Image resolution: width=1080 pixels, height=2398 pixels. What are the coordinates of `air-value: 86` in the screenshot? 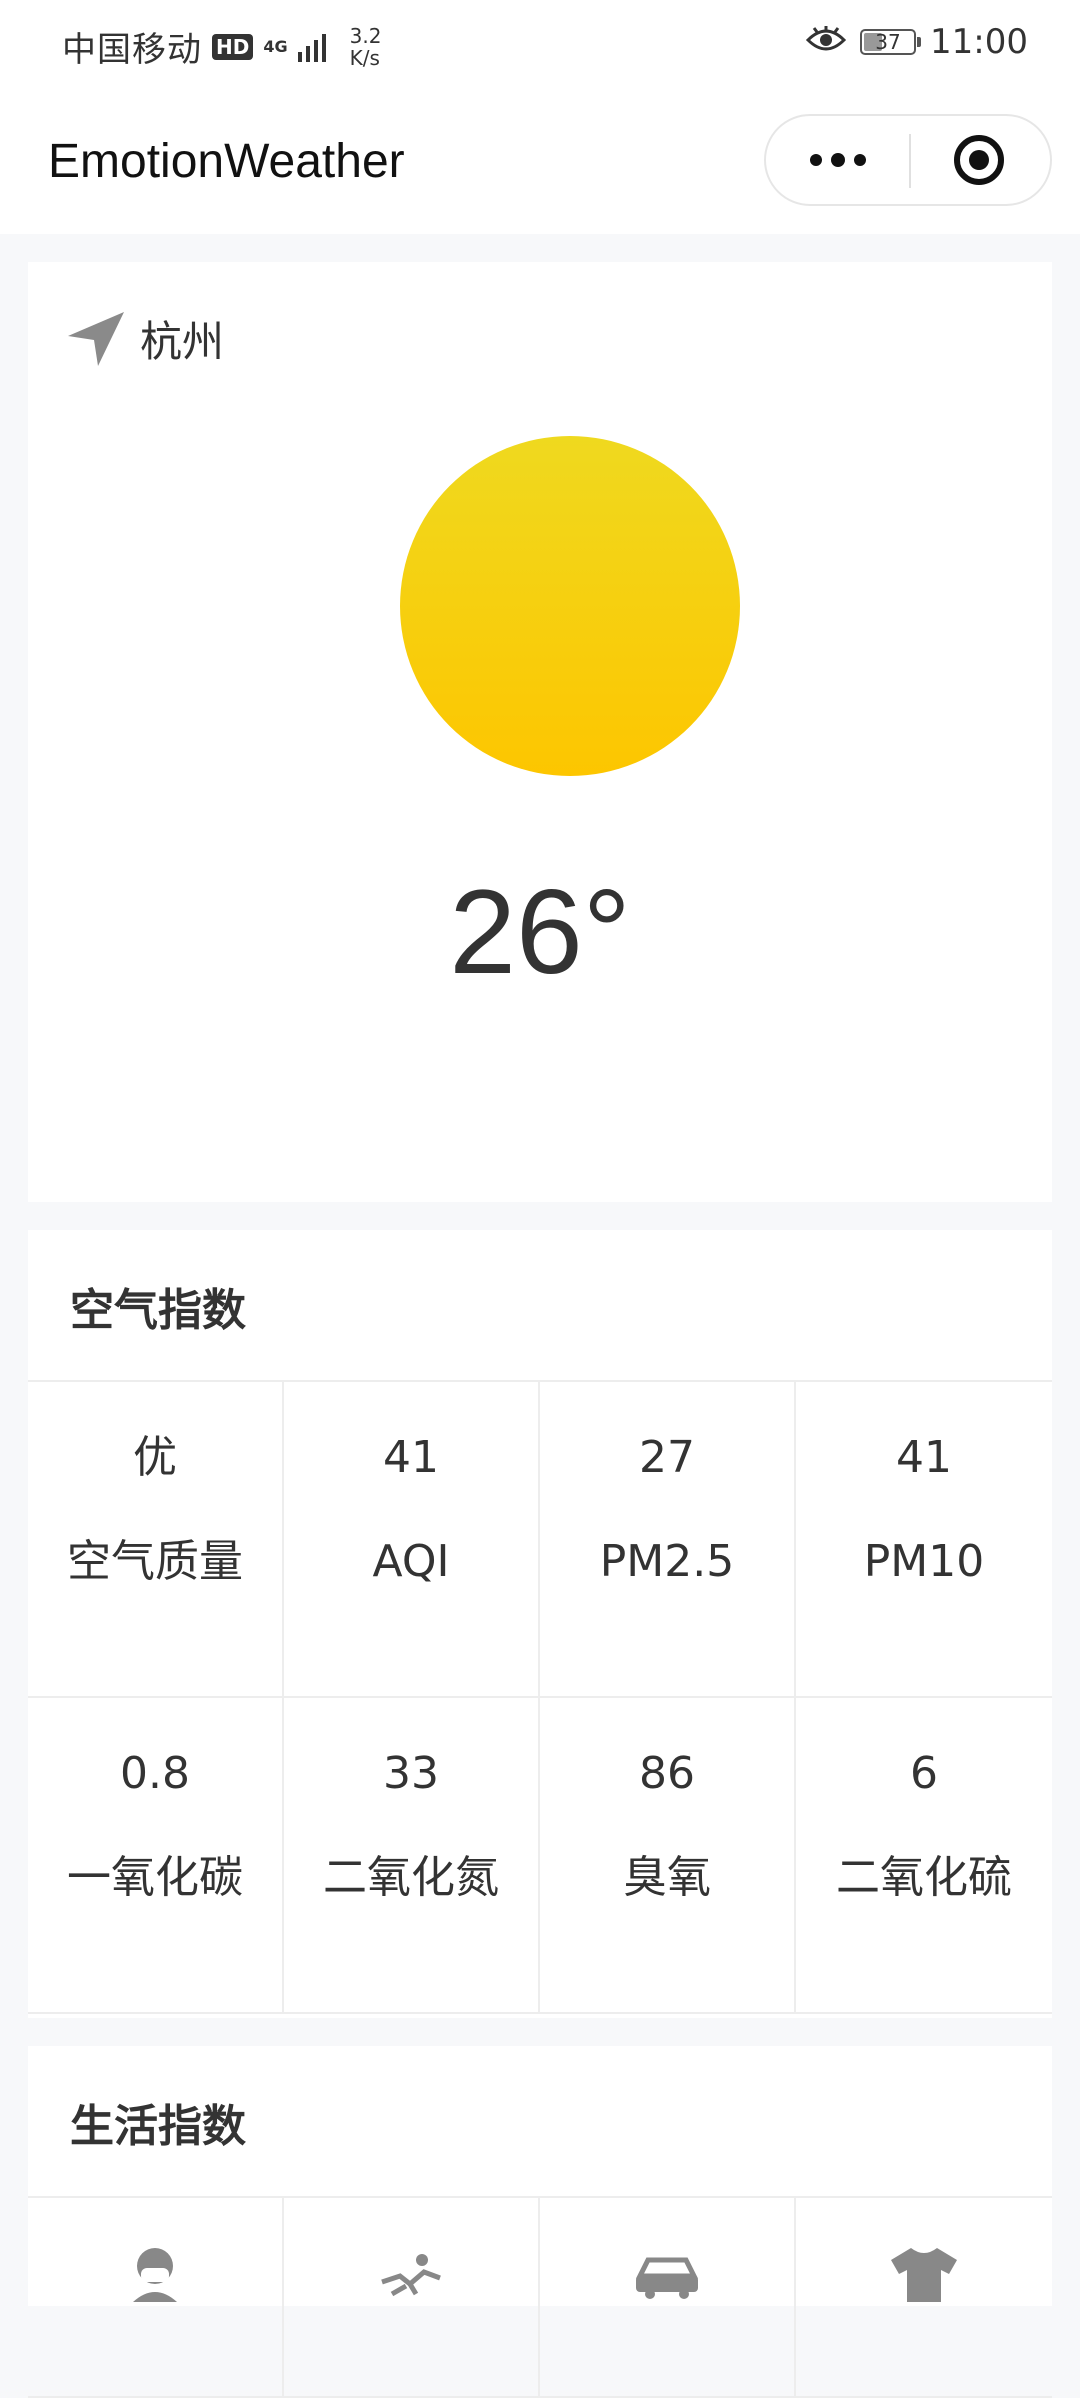 It's located at (667, 1773).